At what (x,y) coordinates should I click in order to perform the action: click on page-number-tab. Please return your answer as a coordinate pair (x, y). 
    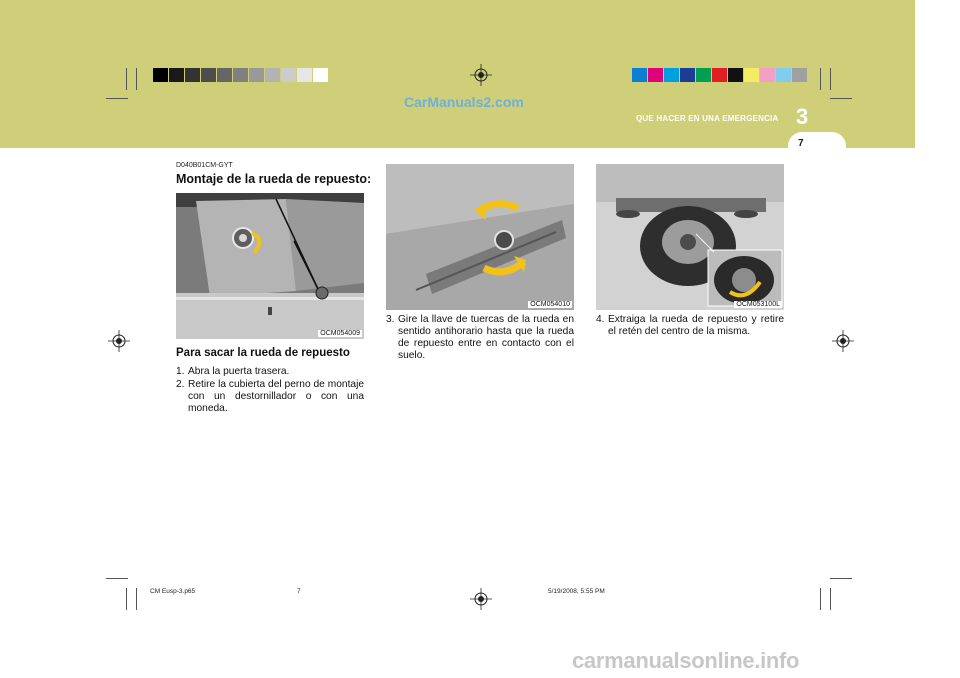
    Looking at the image, I should click on (817, 146).